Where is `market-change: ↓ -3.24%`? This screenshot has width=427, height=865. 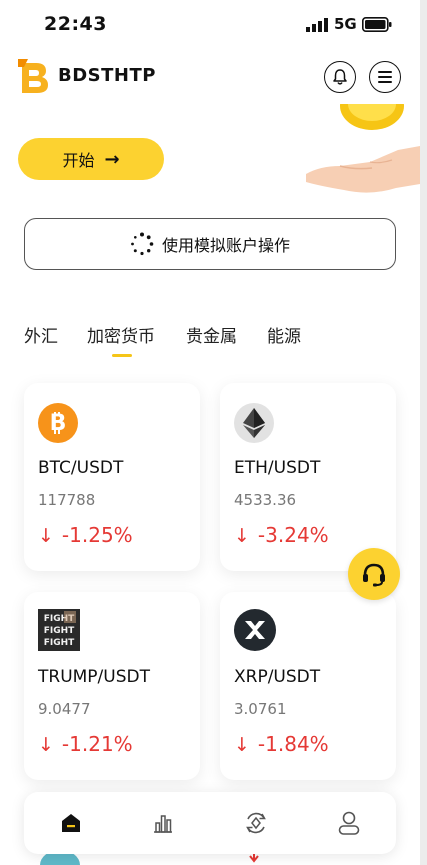
market-change: ↓ -3.24% is located at coordinates (281, 535).